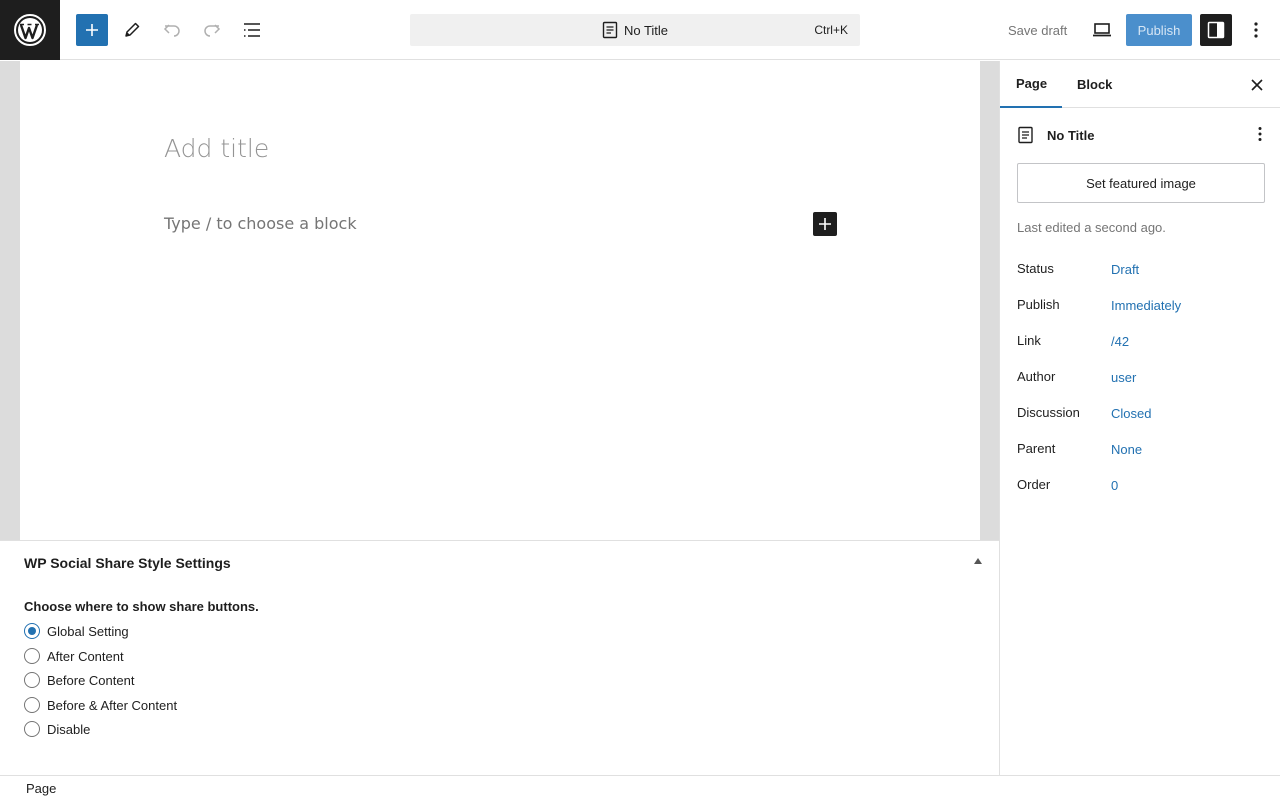 This screenshot has width=1280, height=800. I want to click on sidebar-row-status: Status Draft, so click(1142, 271).